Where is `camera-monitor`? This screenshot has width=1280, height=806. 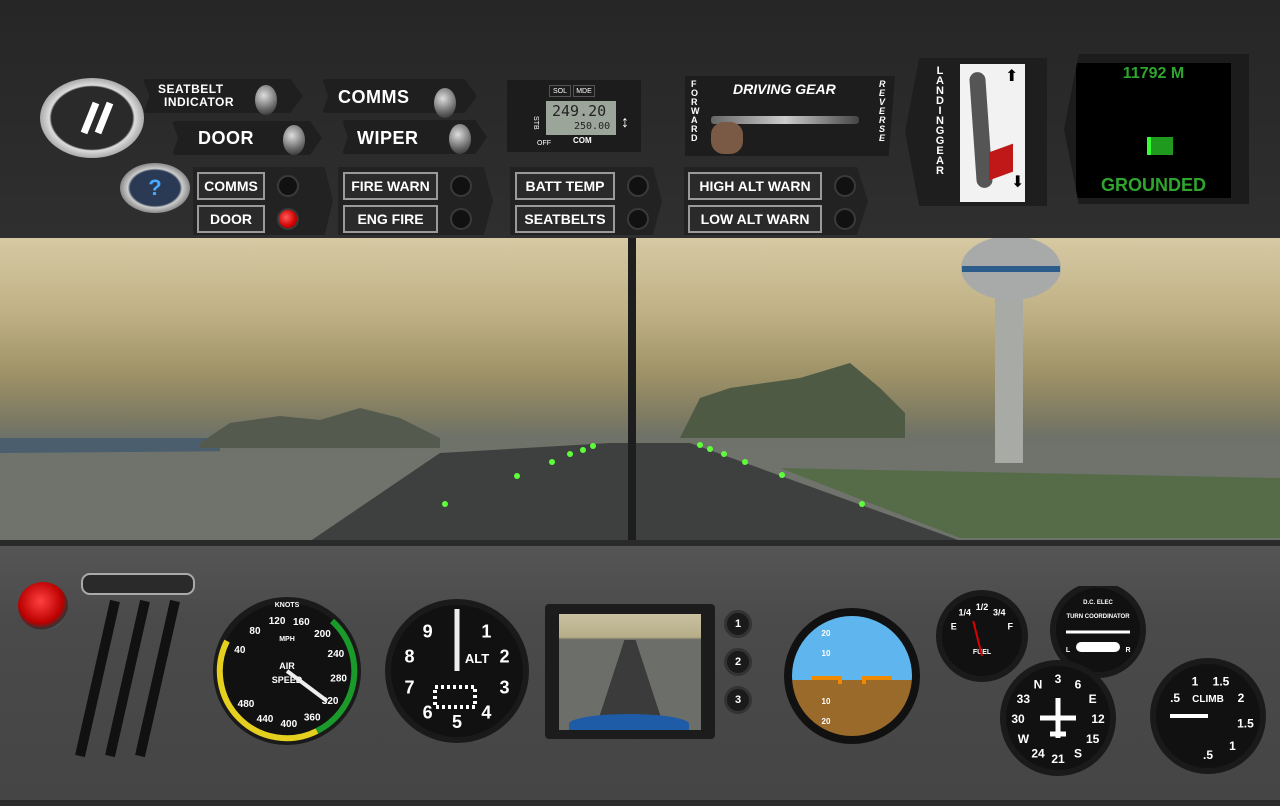
camera-monitor is located at coordinates (630, 671).